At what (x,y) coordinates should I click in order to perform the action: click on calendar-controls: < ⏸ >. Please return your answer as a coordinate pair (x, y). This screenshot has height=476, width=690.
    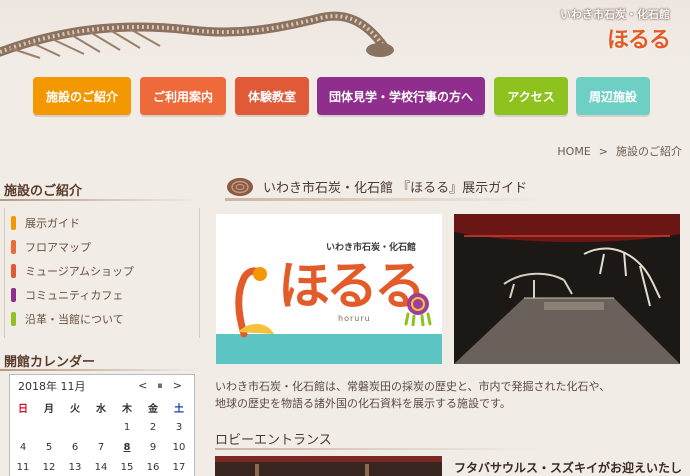
    Looking at the image, I should click on (155, 386).